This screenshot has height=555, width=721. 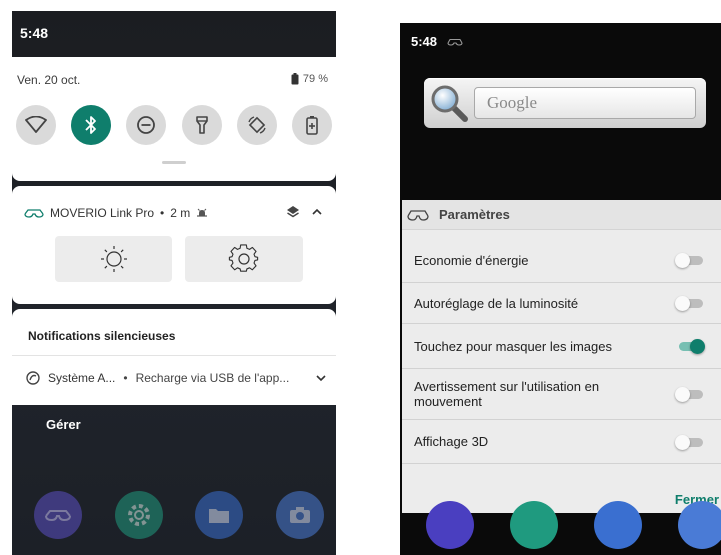 What do you see at coordinates (690, 442) in the screenshot?
I see `3d-display-toggle` at bounding box center [690, 442].